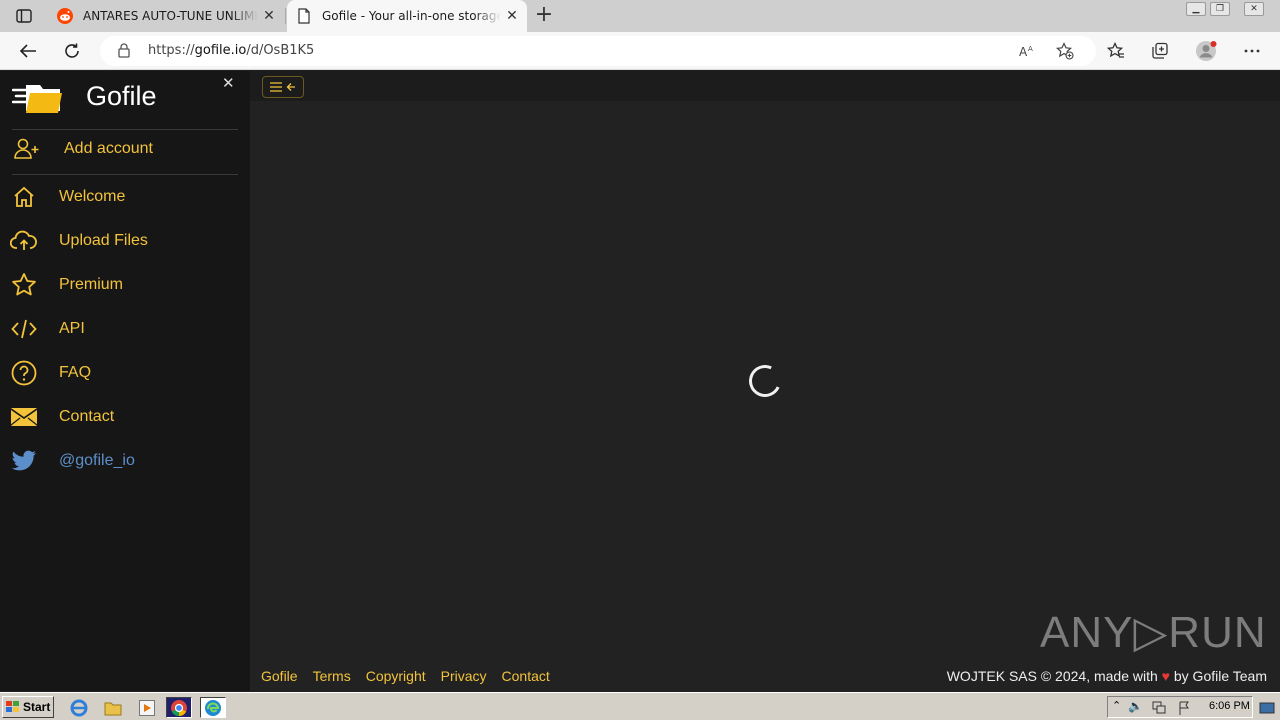 Image resolution: width=1280 pixels, height=720 pixels. Describe the element at coordinates (26, 148) in the screenshot. I see `add-user-icon` at that location.